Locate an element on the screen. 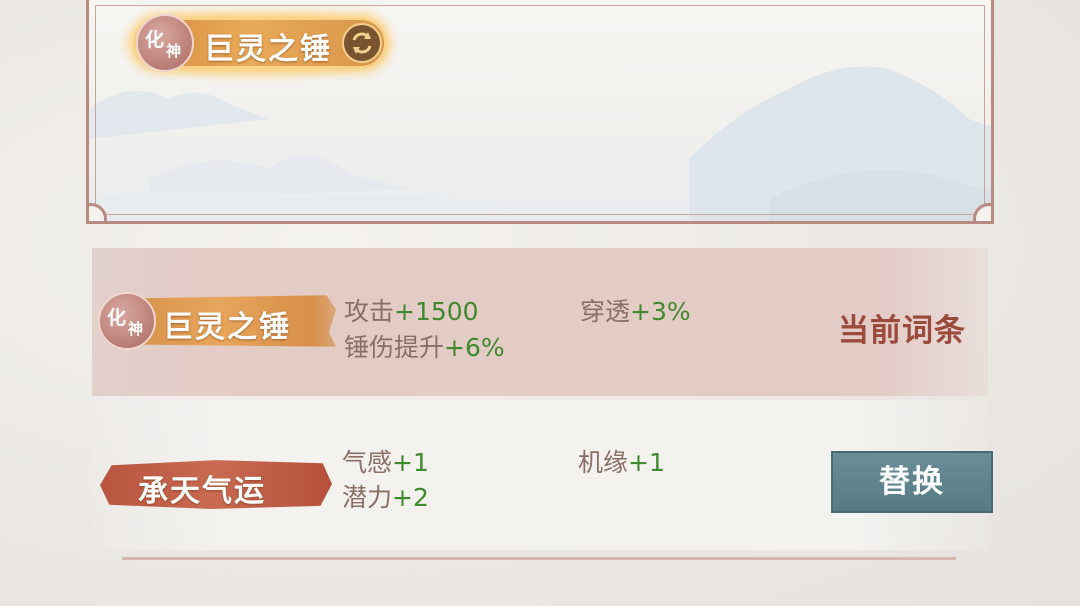 This screenshot has width=1080, height=606. stat-label: 机缘 is located at coordinates (603, 462).